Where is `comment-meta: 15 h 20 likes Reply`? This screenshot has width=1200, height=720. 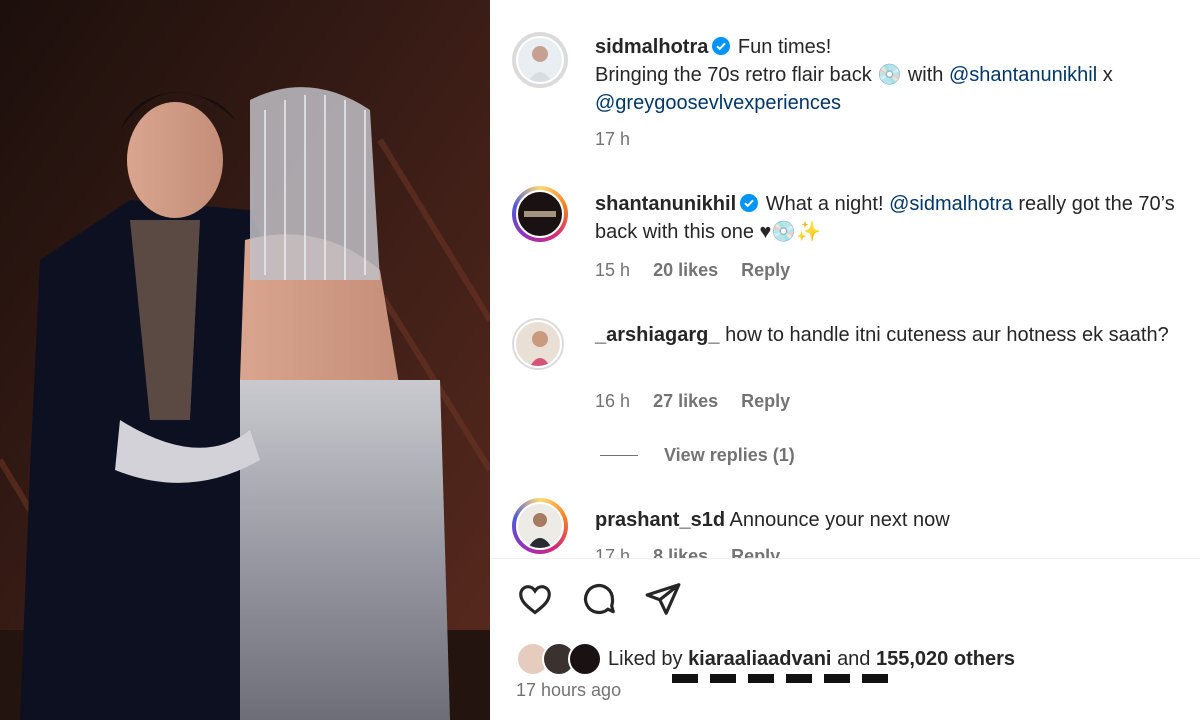 comment-meta: 15 h 20 likes Reply is located at coordinates (701, 270).